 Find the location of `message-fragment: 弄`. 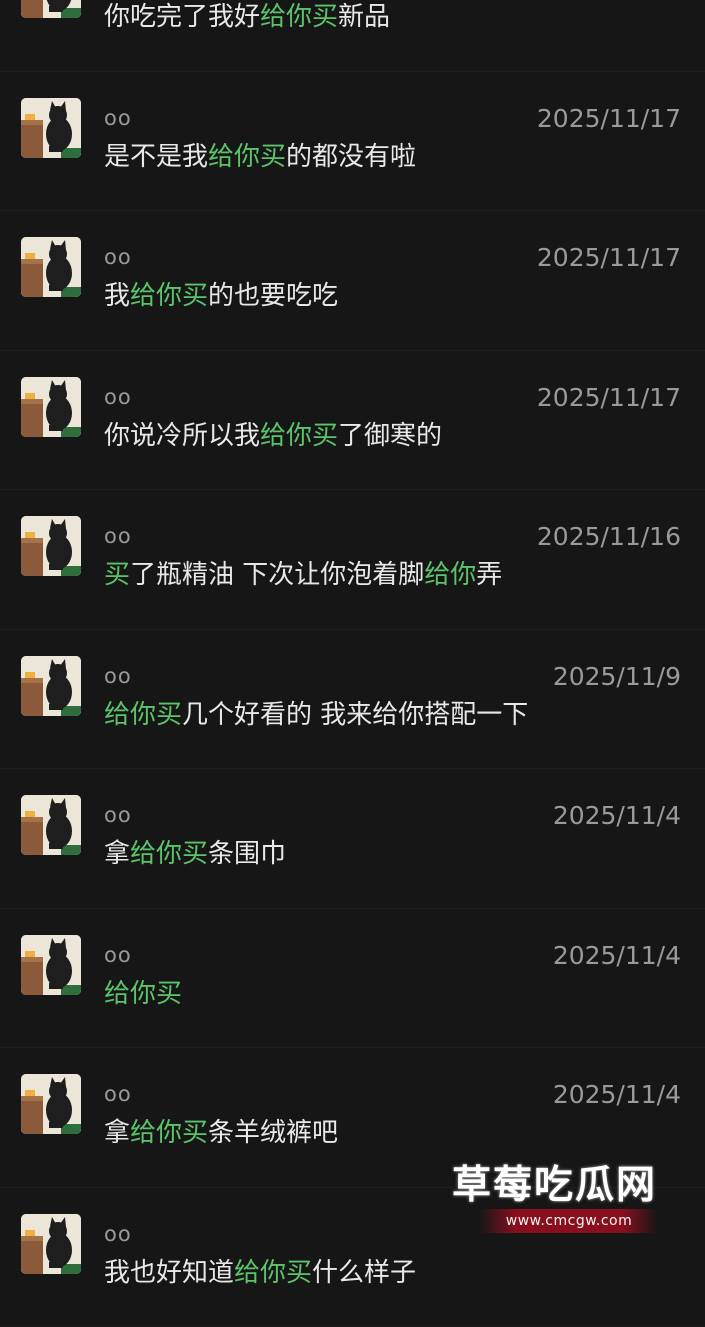

message-fragment: 弄 is located at coordinates (489, 575).